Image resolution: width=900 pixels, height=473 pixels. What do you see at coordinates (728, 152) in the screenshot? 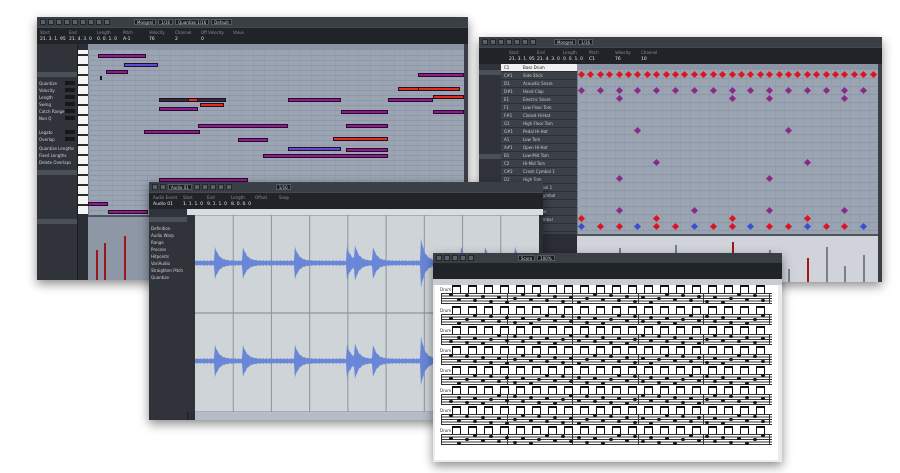
I see `drum-note-grid` at bounding box center [728, 152].